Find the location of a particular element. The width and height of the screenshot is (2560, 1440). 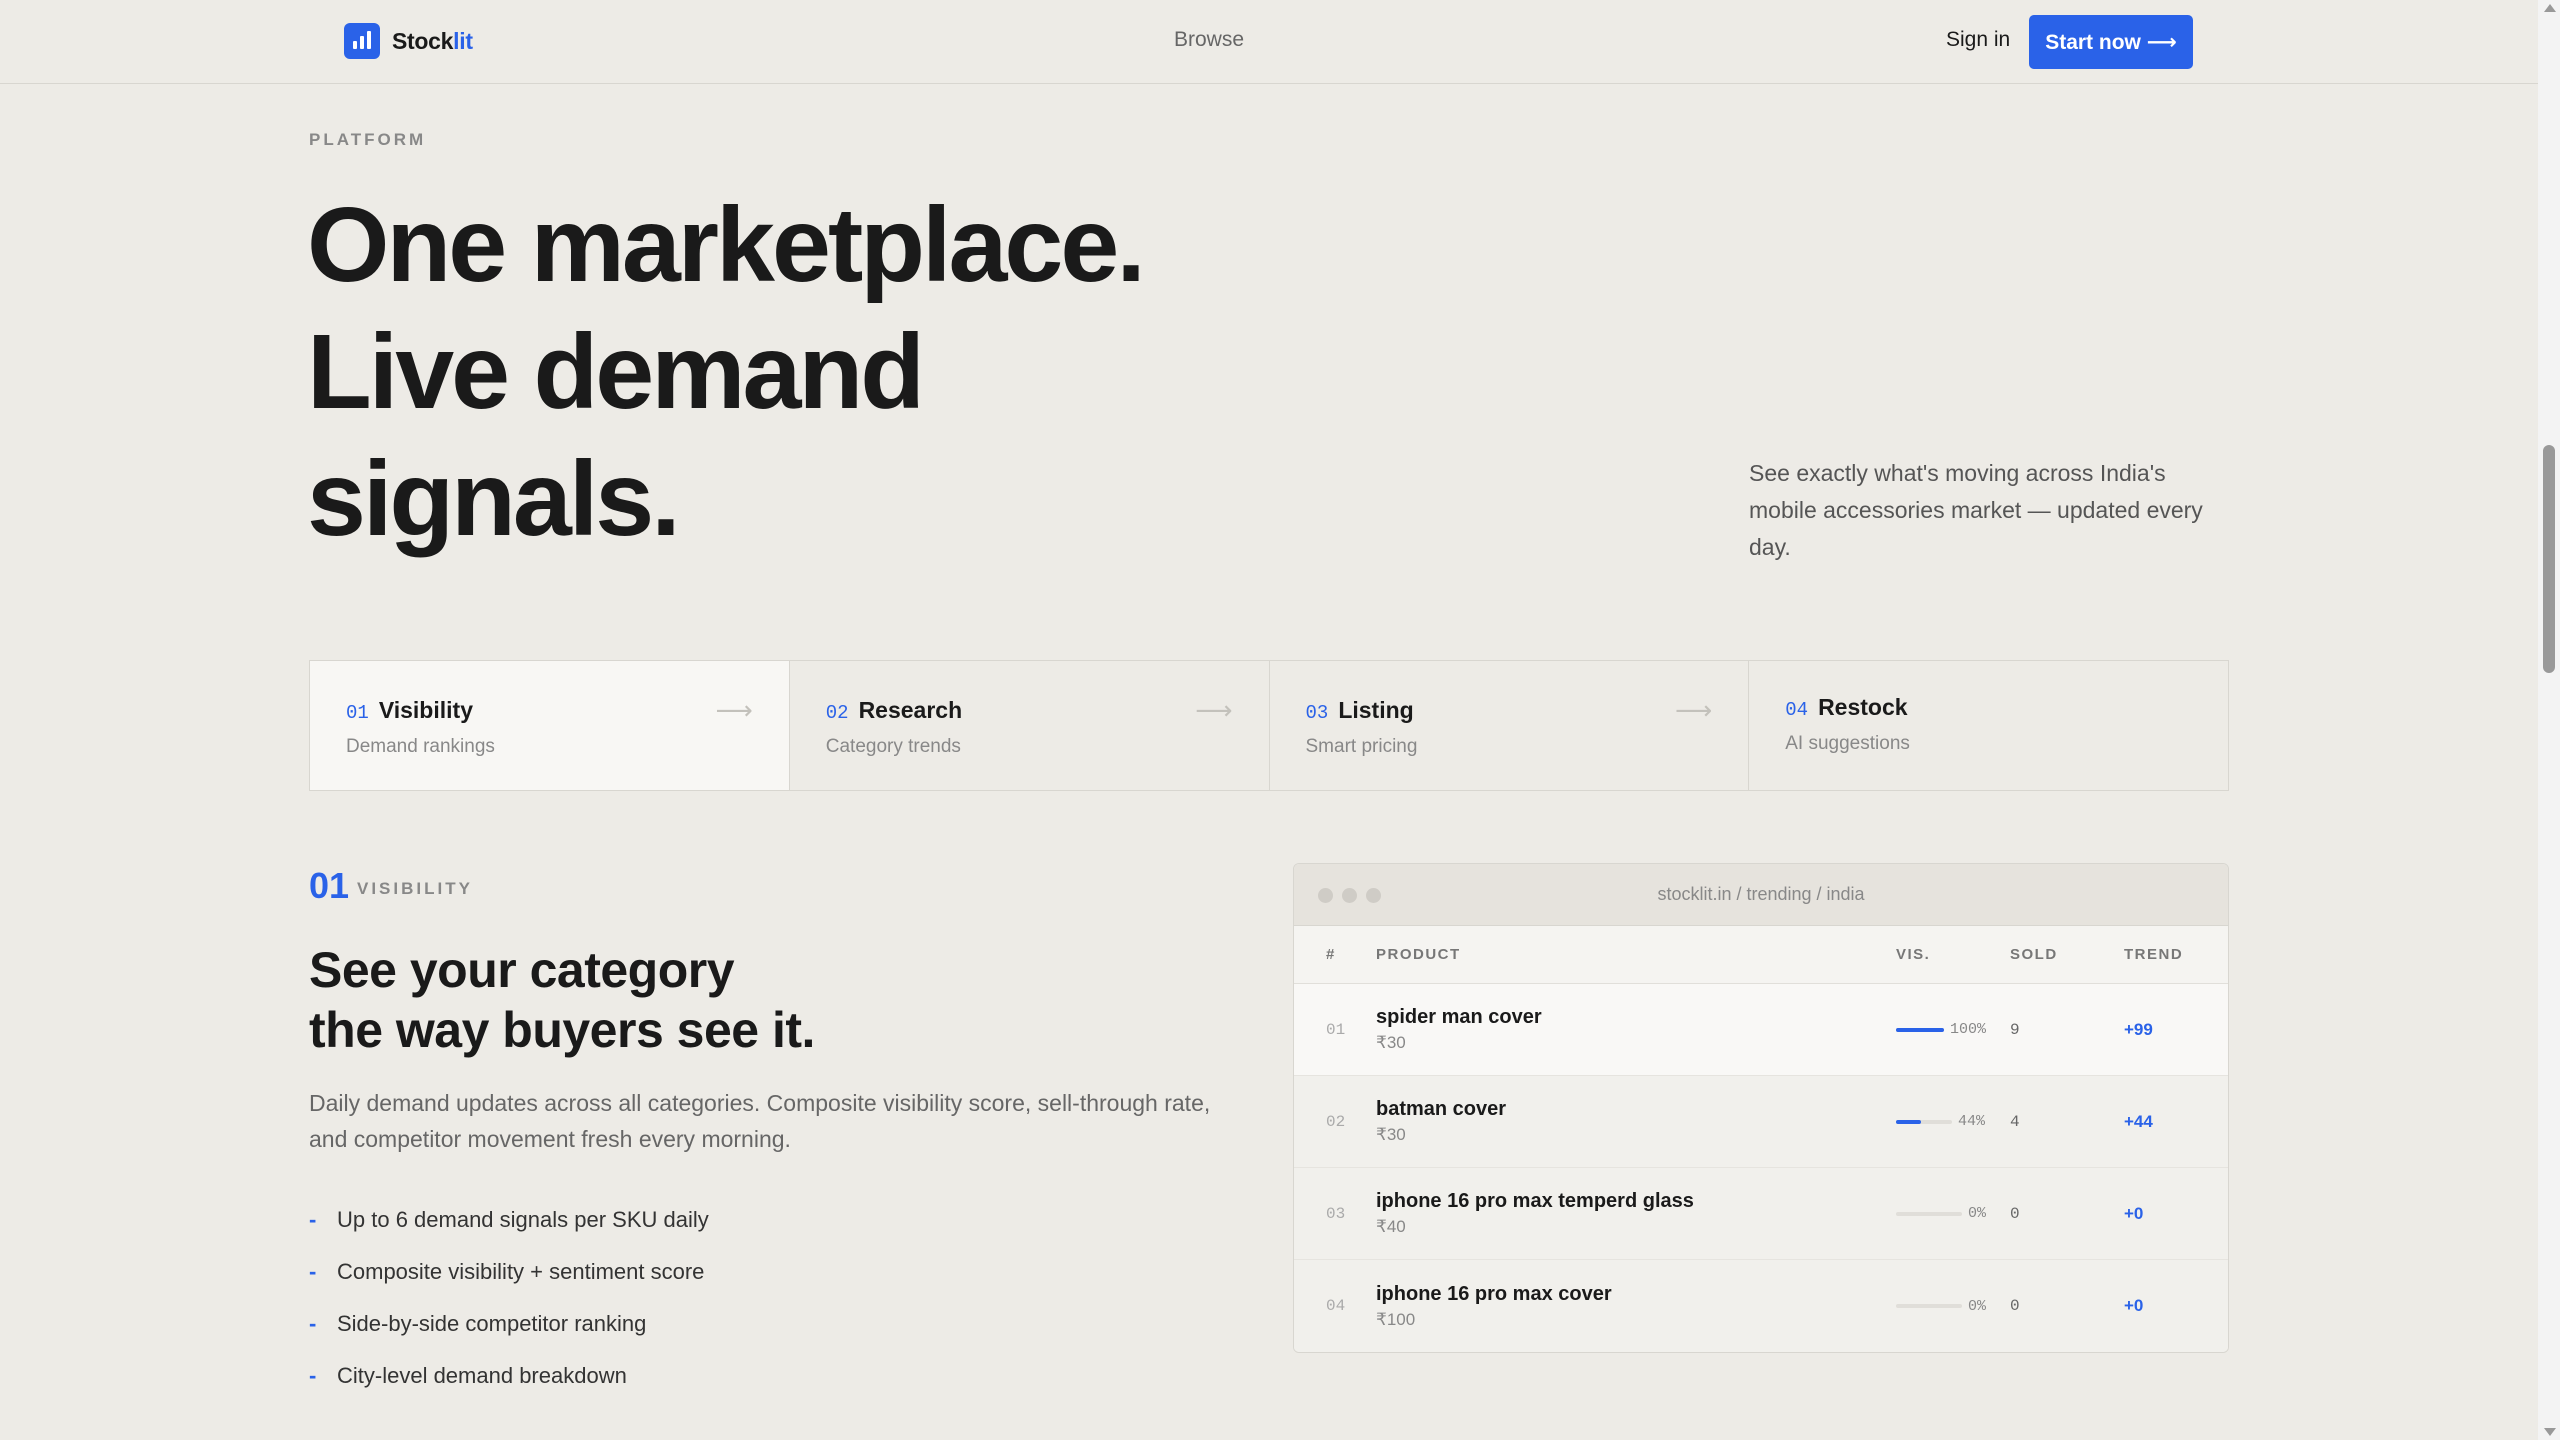

step-restock: 04 Restock AI suggestions is located at coordinates (1988, 725).